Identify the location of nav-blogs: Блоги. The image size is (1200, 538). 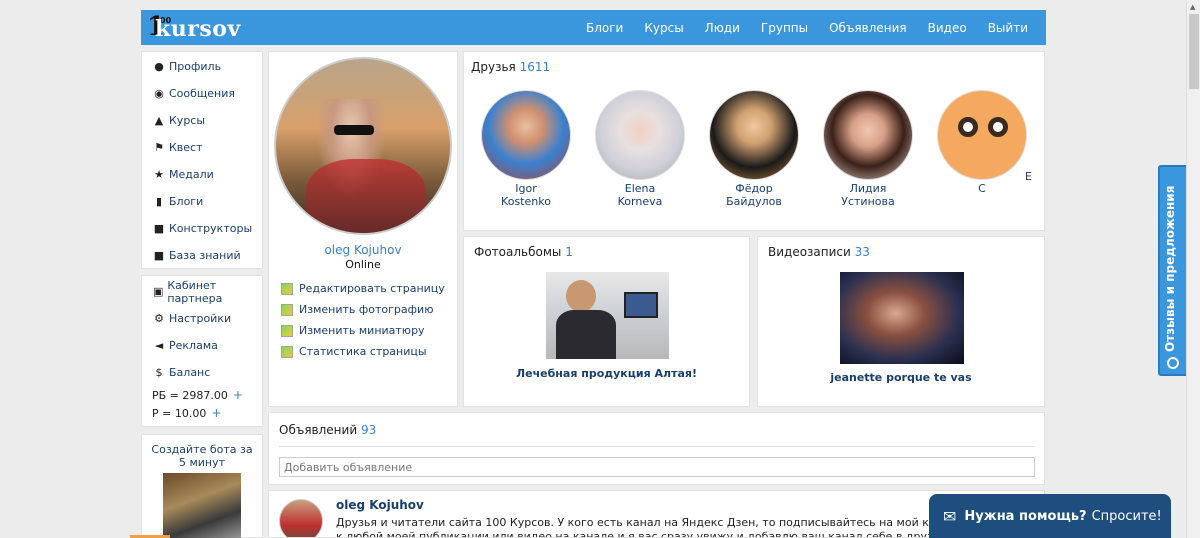
(604, 28).